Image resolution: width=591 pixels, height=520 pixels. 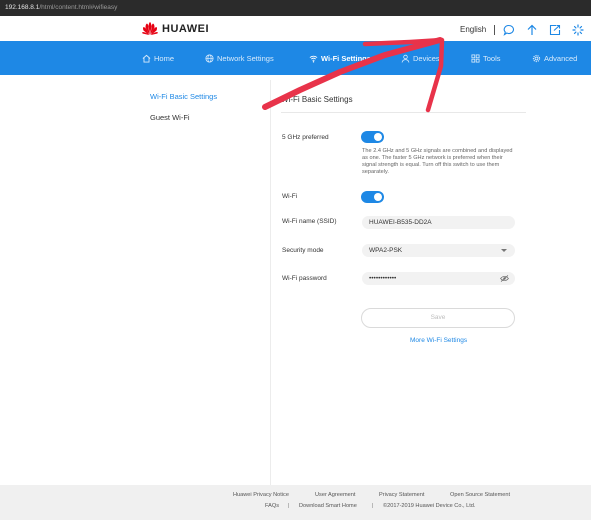 What do you see at coordinates (504, 250) in the screenshot?
I see `chevron-down-icon` at bounding box center [504, 250].